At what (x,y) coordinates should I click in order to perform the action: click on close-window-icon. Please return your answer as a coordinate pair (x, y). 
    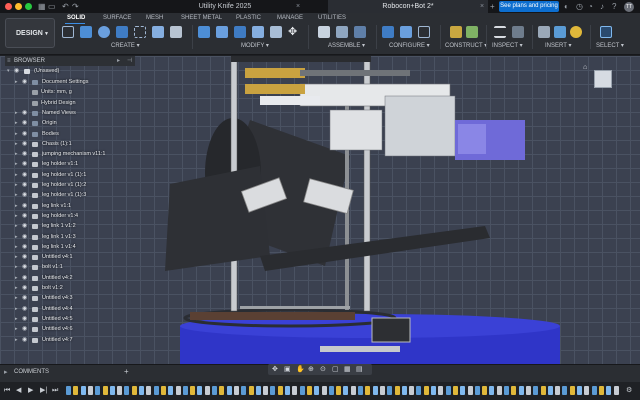
    Looking at the image, I should click on (8, 6).